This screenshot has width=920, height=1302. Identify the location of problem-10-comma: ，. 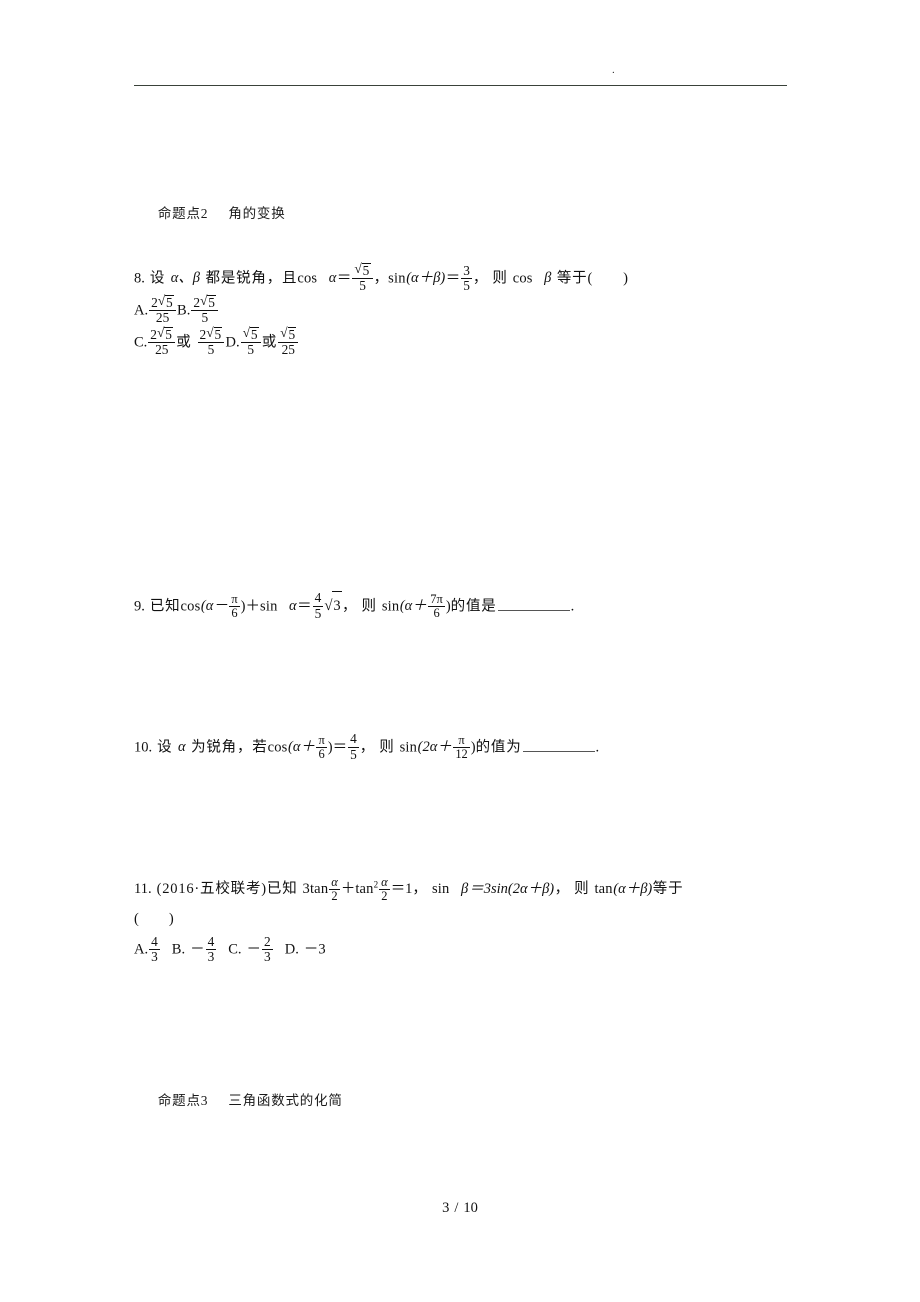
(367, 747).